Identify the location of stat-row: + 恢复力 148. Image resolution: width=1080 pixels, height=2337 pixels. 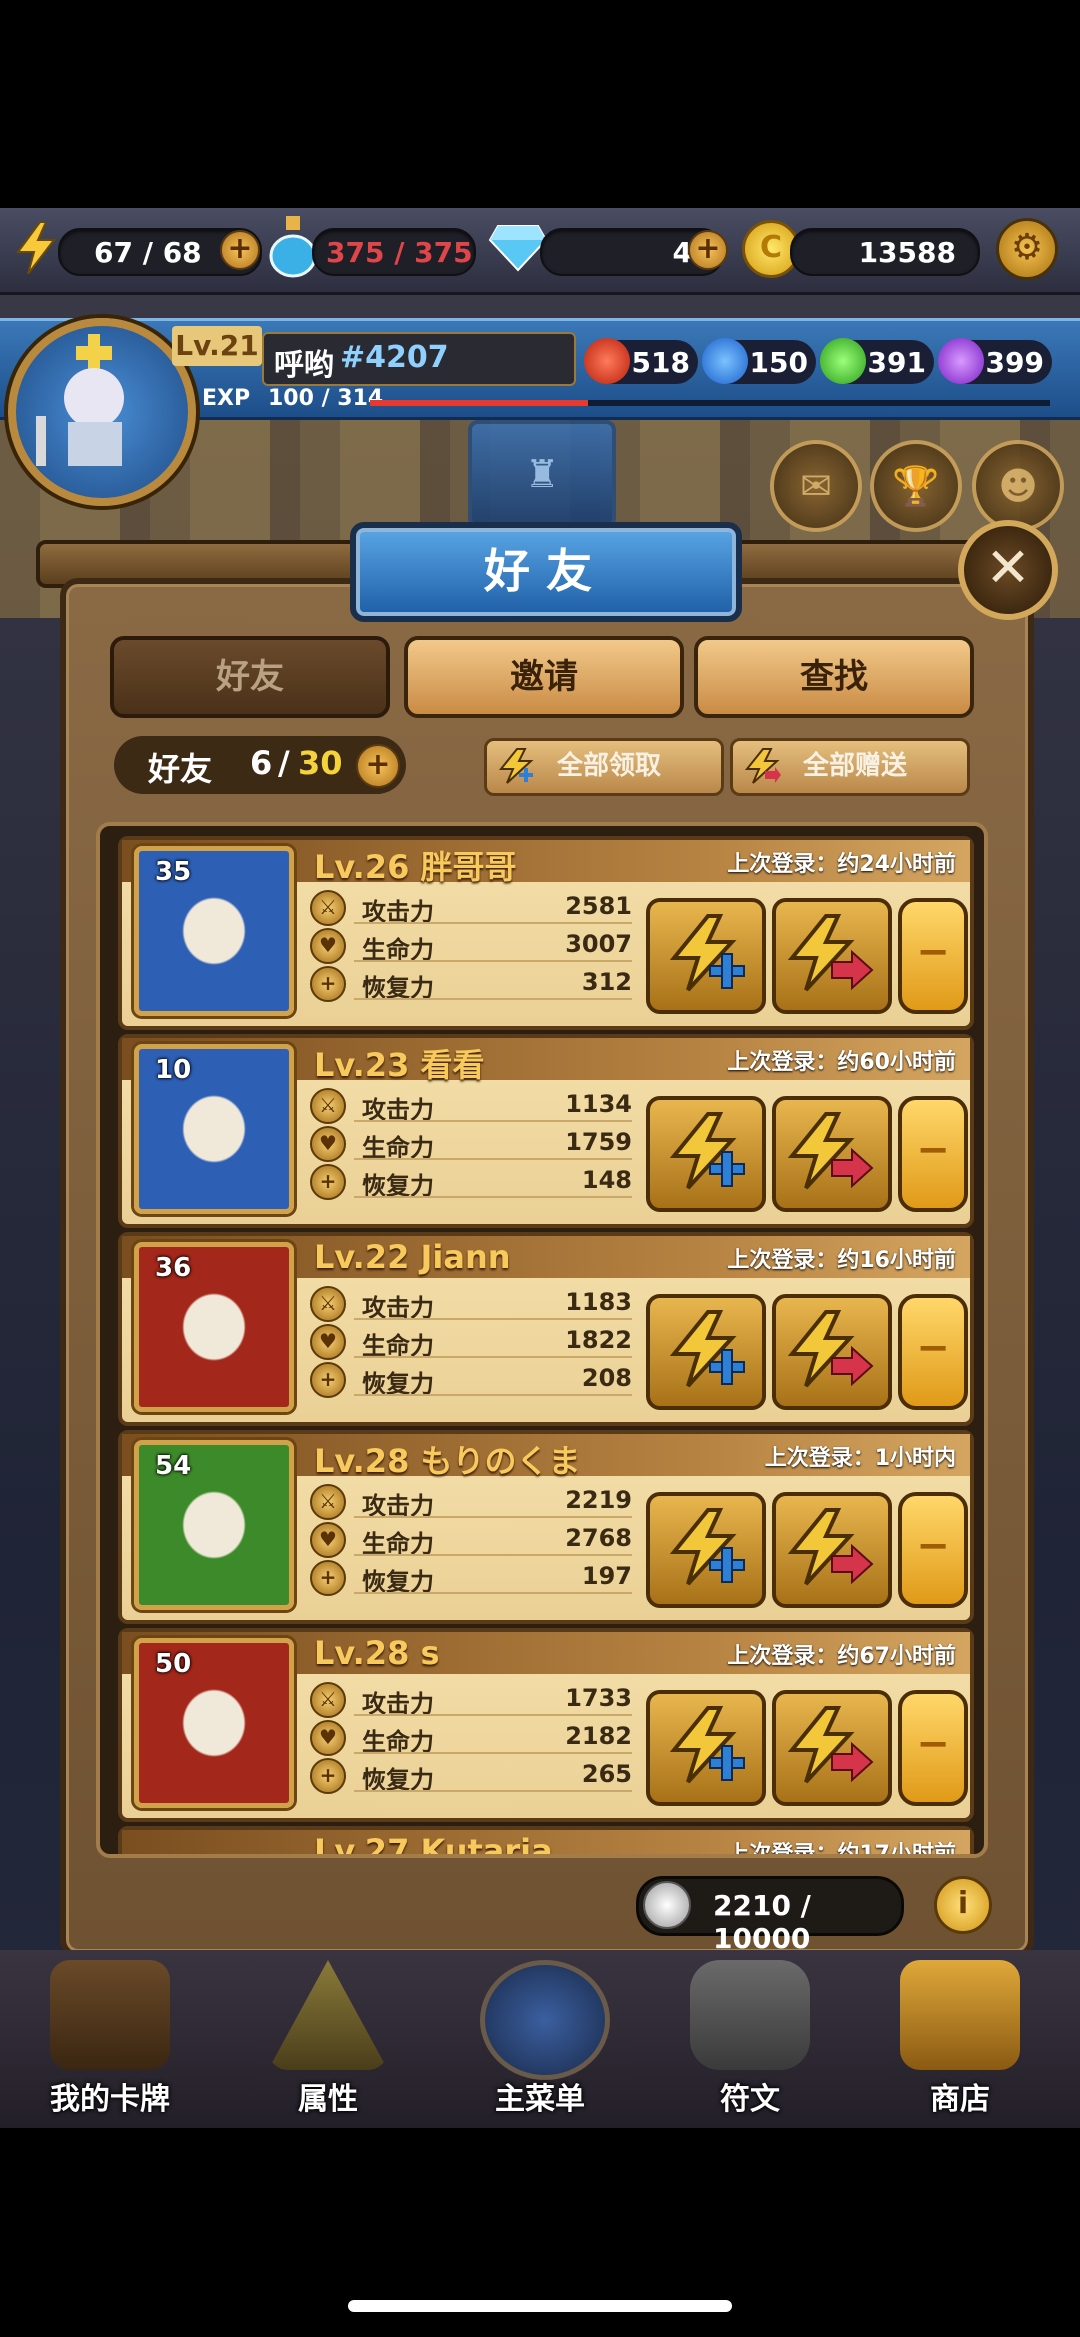
(471, 1181).